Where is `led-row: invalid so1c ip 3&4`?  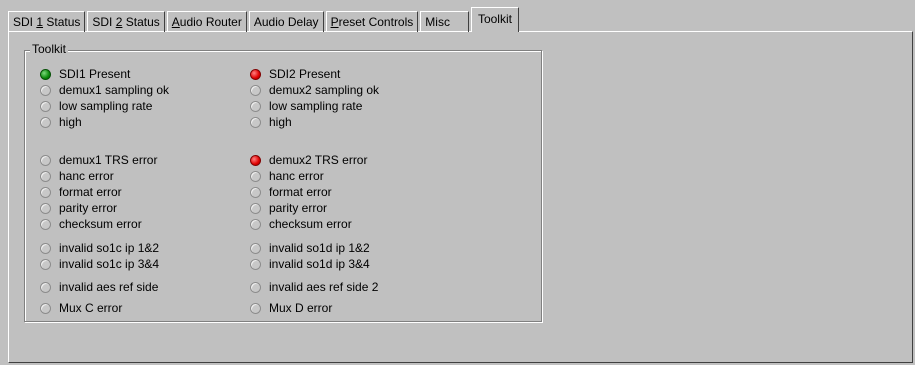 led-row: invalid so1c ip 3&4 is located at coordinates (99, 264).